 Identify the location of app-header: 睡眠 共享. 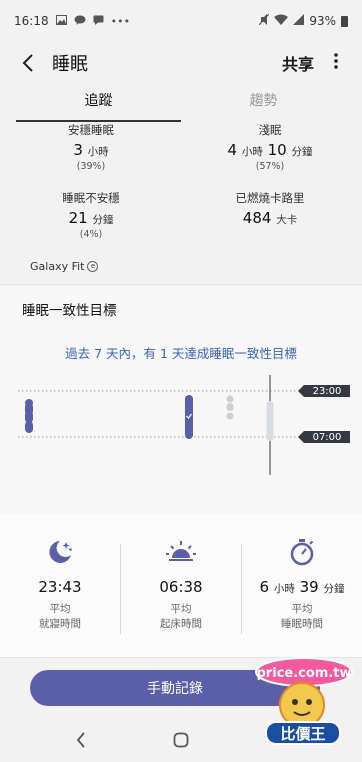
(181, 63).